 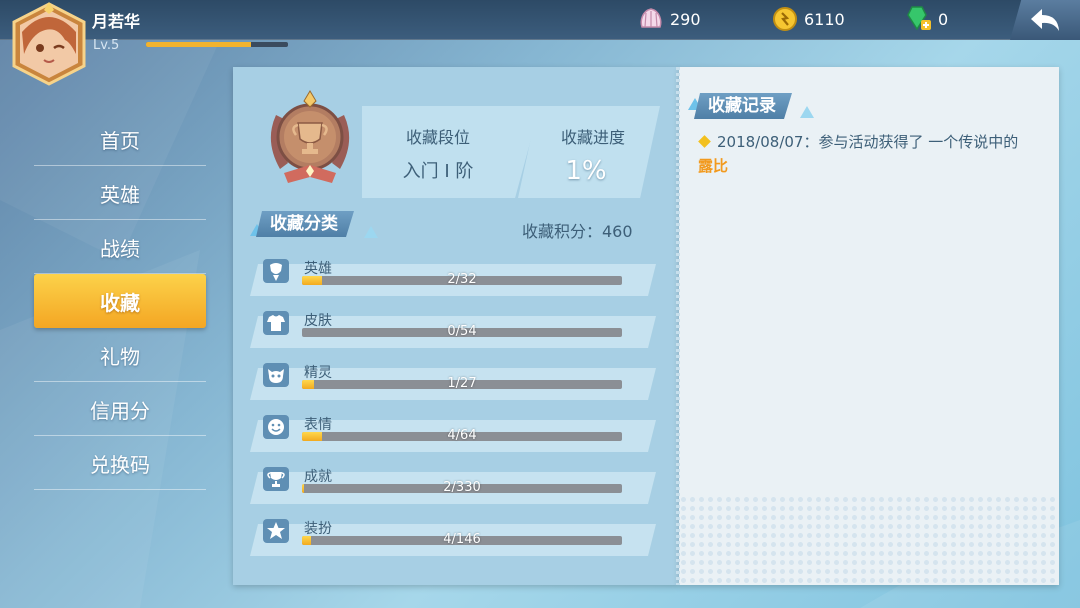 I want to click on category-count: 1/27, so click(x=462, y=383).